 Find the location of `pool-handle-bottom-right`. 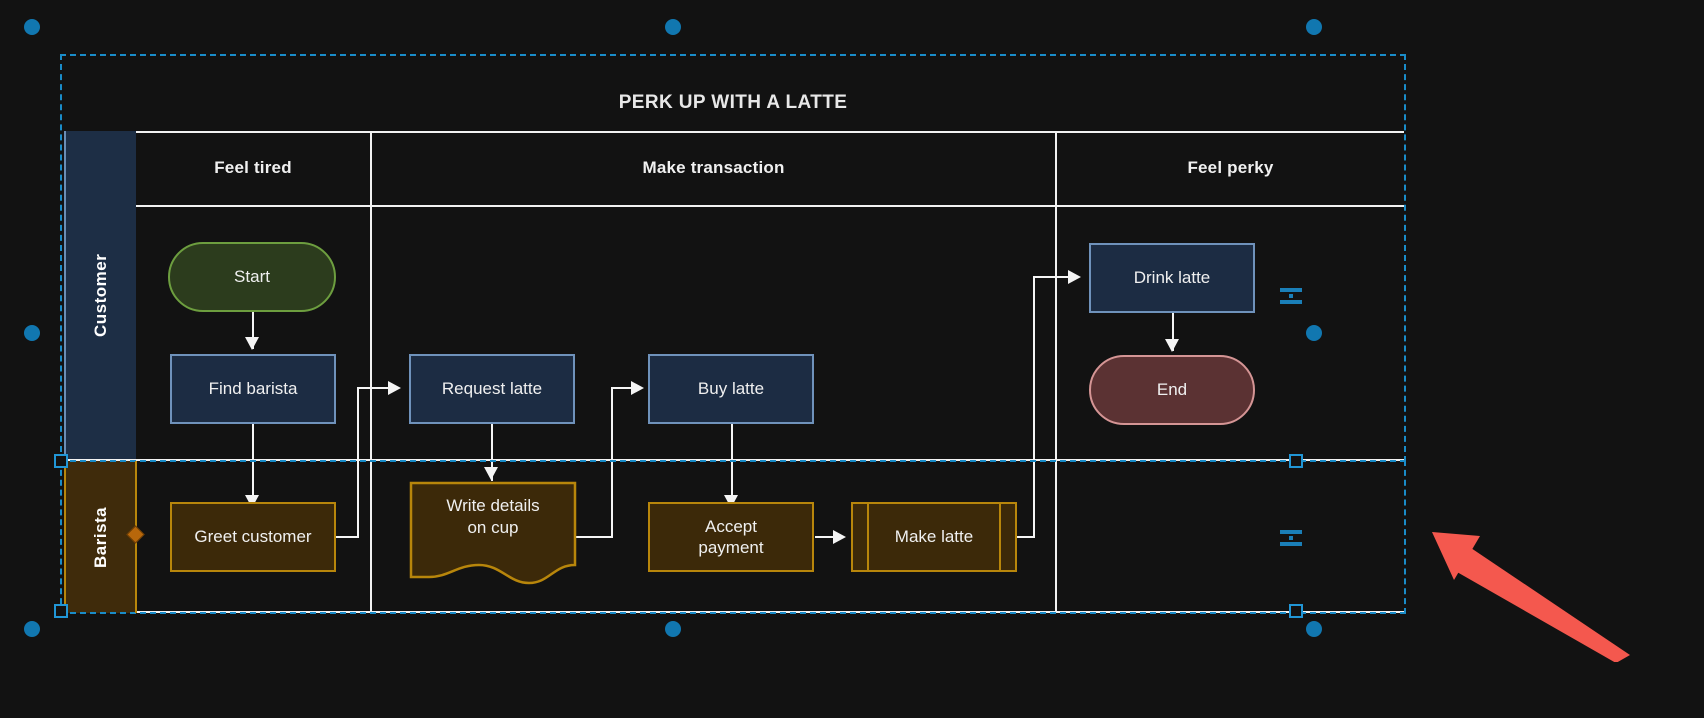

pool-handle-bottom-right is located at coordinates (1314, 629).